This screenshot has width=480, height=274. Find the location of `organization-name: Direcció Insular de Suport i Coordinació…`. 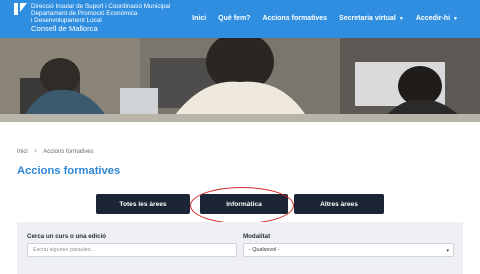

organization-name: Direcció Insular de Suport i Coordinació… is located at coordinates (100, 18).